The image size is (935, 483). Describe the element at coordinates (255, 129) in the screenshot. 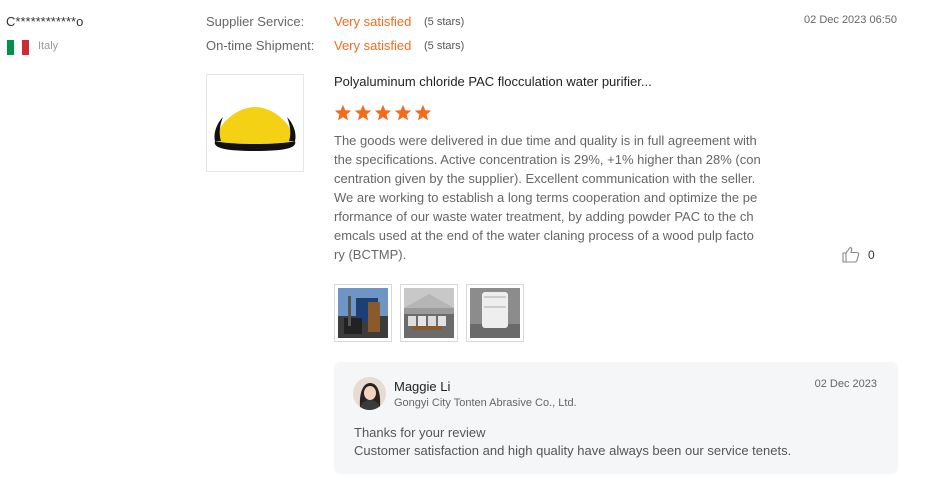

I see `product-powder-image` at that location.